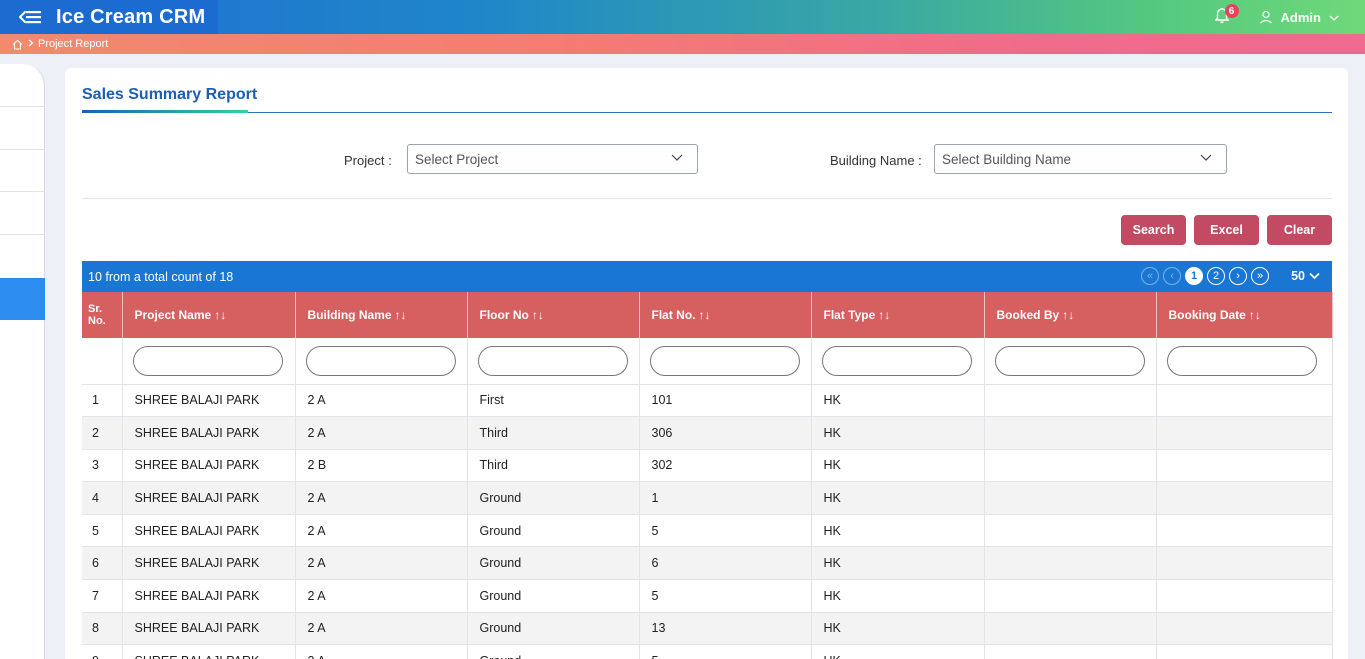 This screenshot has height=659, width=1365. I want to click on prev-page-icon: ‹, so click(1172, 276).